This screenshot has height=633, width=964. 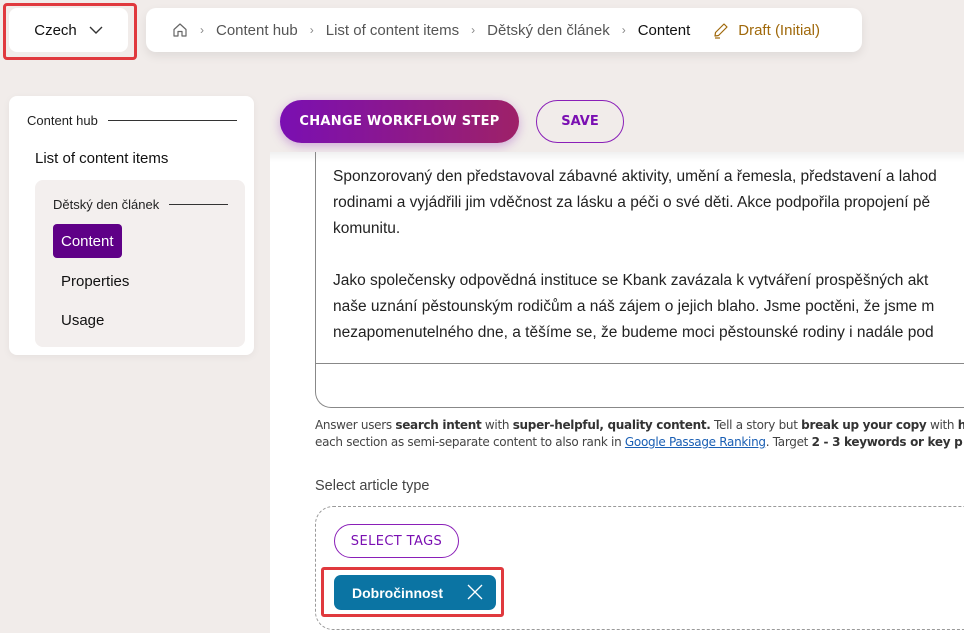 I want to click on workflow-status: Draft (Initial), so click(x=766, y=30).